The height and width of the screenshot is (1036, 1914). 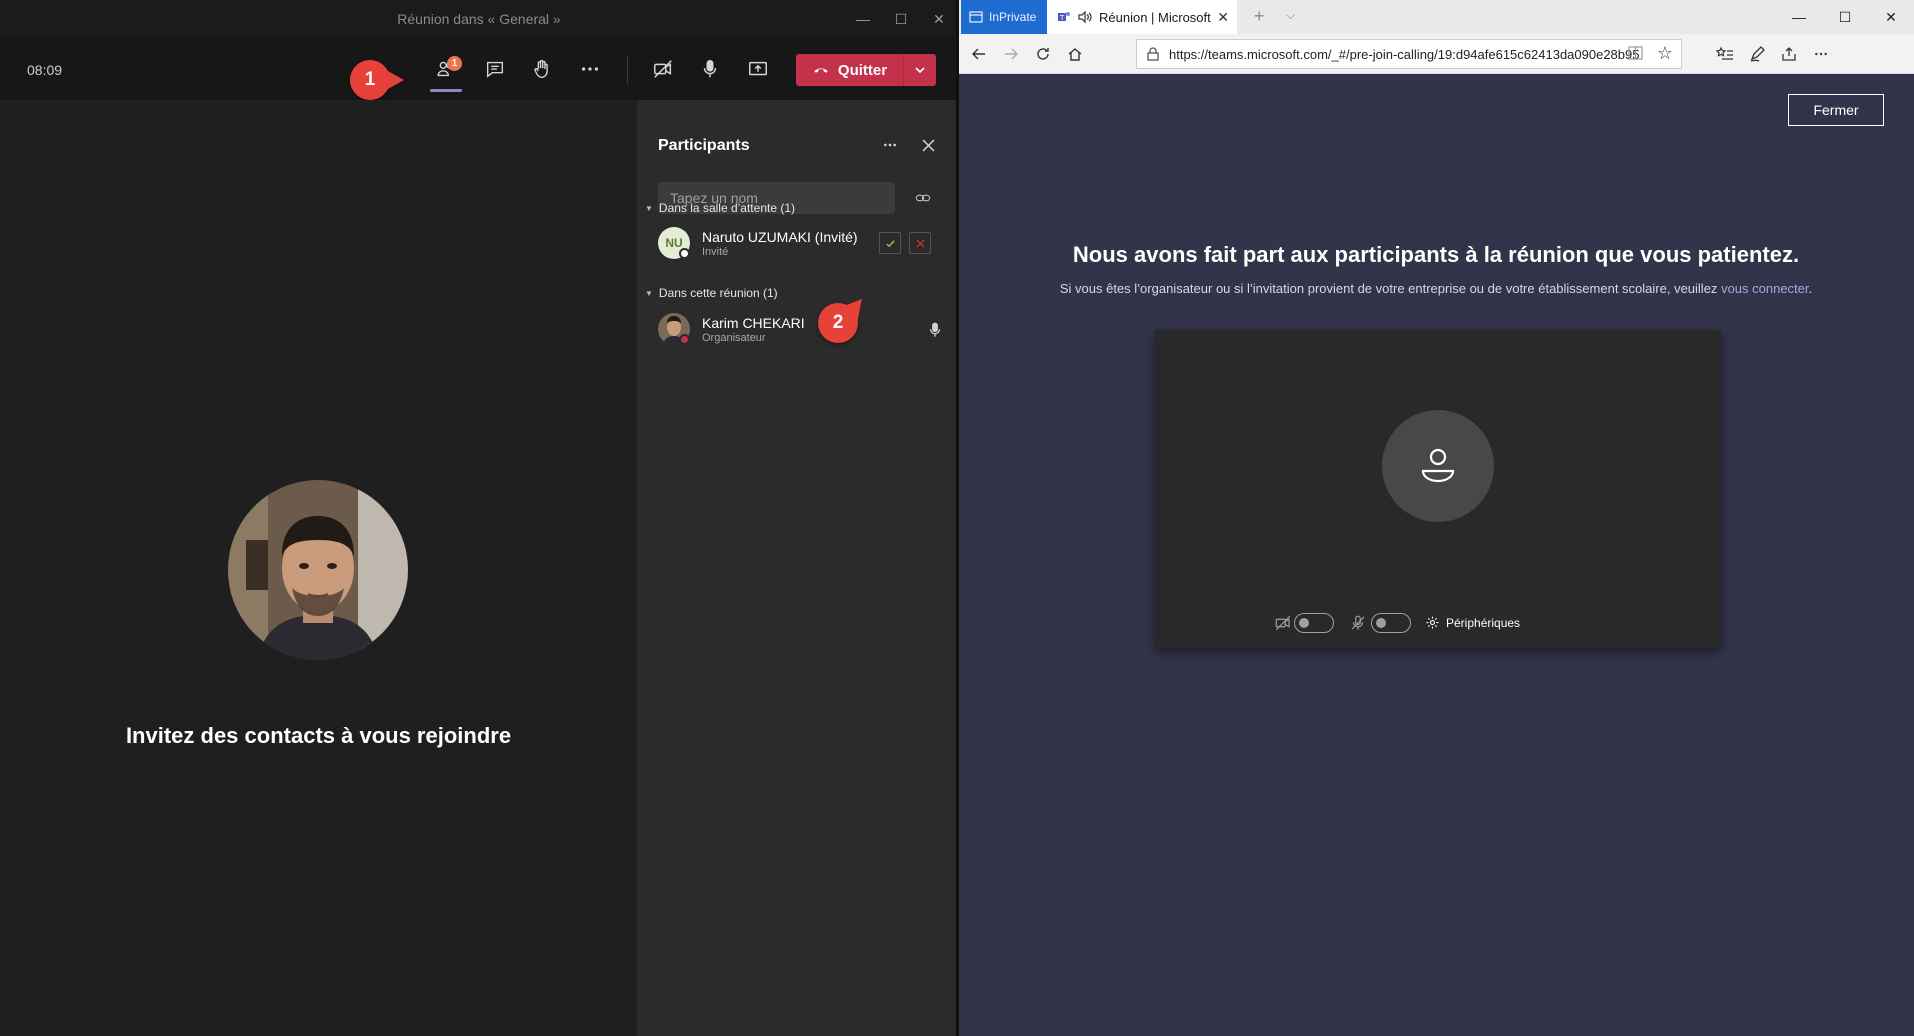 I want to click on tab-preview-button: ⌵, so click(x=1290, y=15).